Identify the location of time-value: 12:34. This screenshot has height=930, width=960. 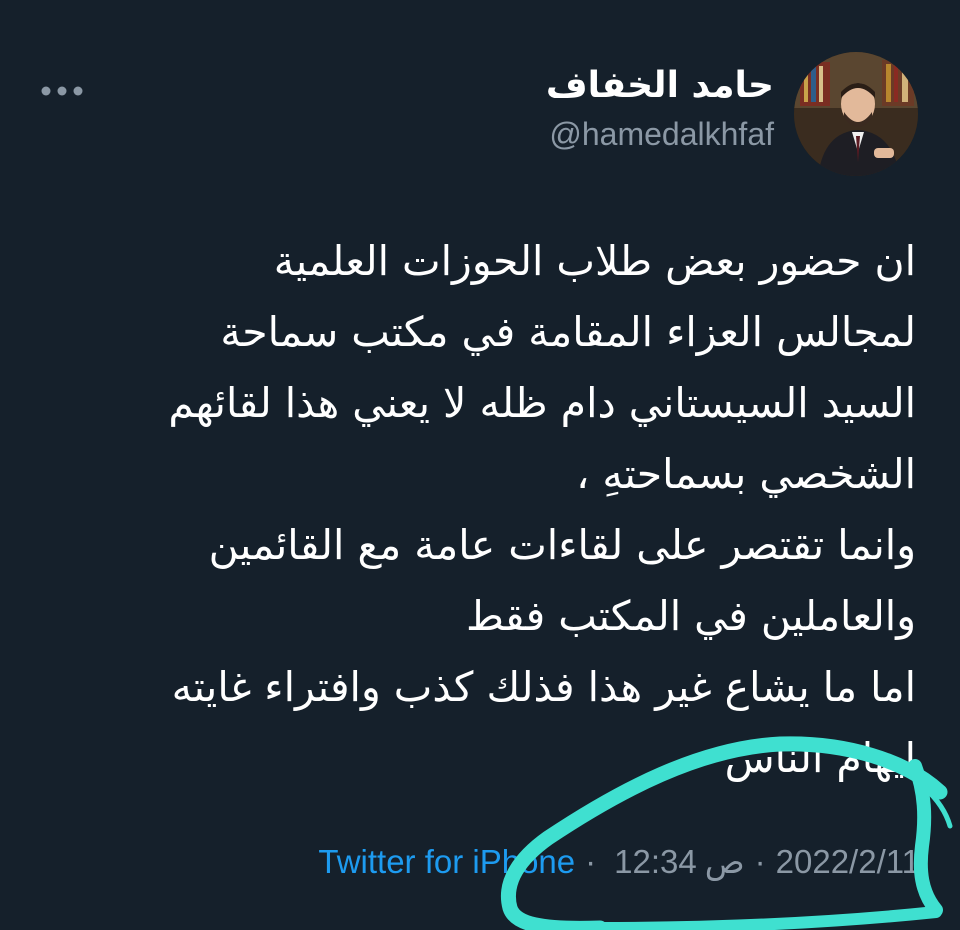
(655, 861).